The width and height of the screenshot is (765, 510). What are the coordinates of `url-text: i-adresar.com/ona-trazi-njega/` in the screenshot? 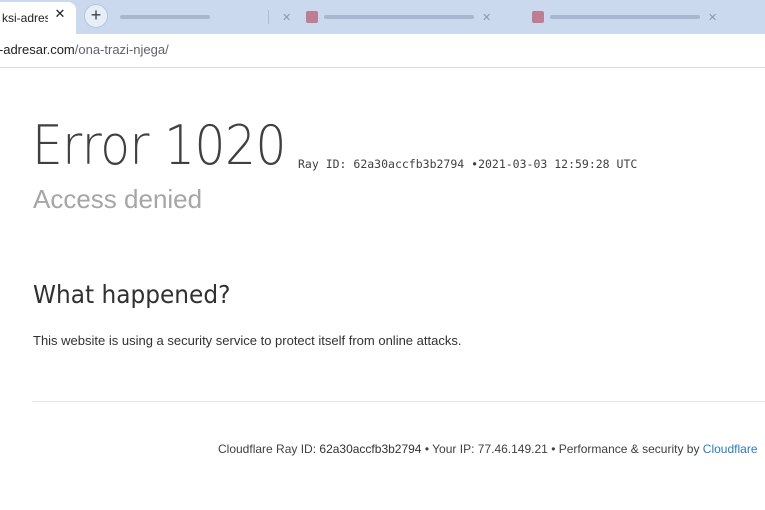 It's located at (84, 49).